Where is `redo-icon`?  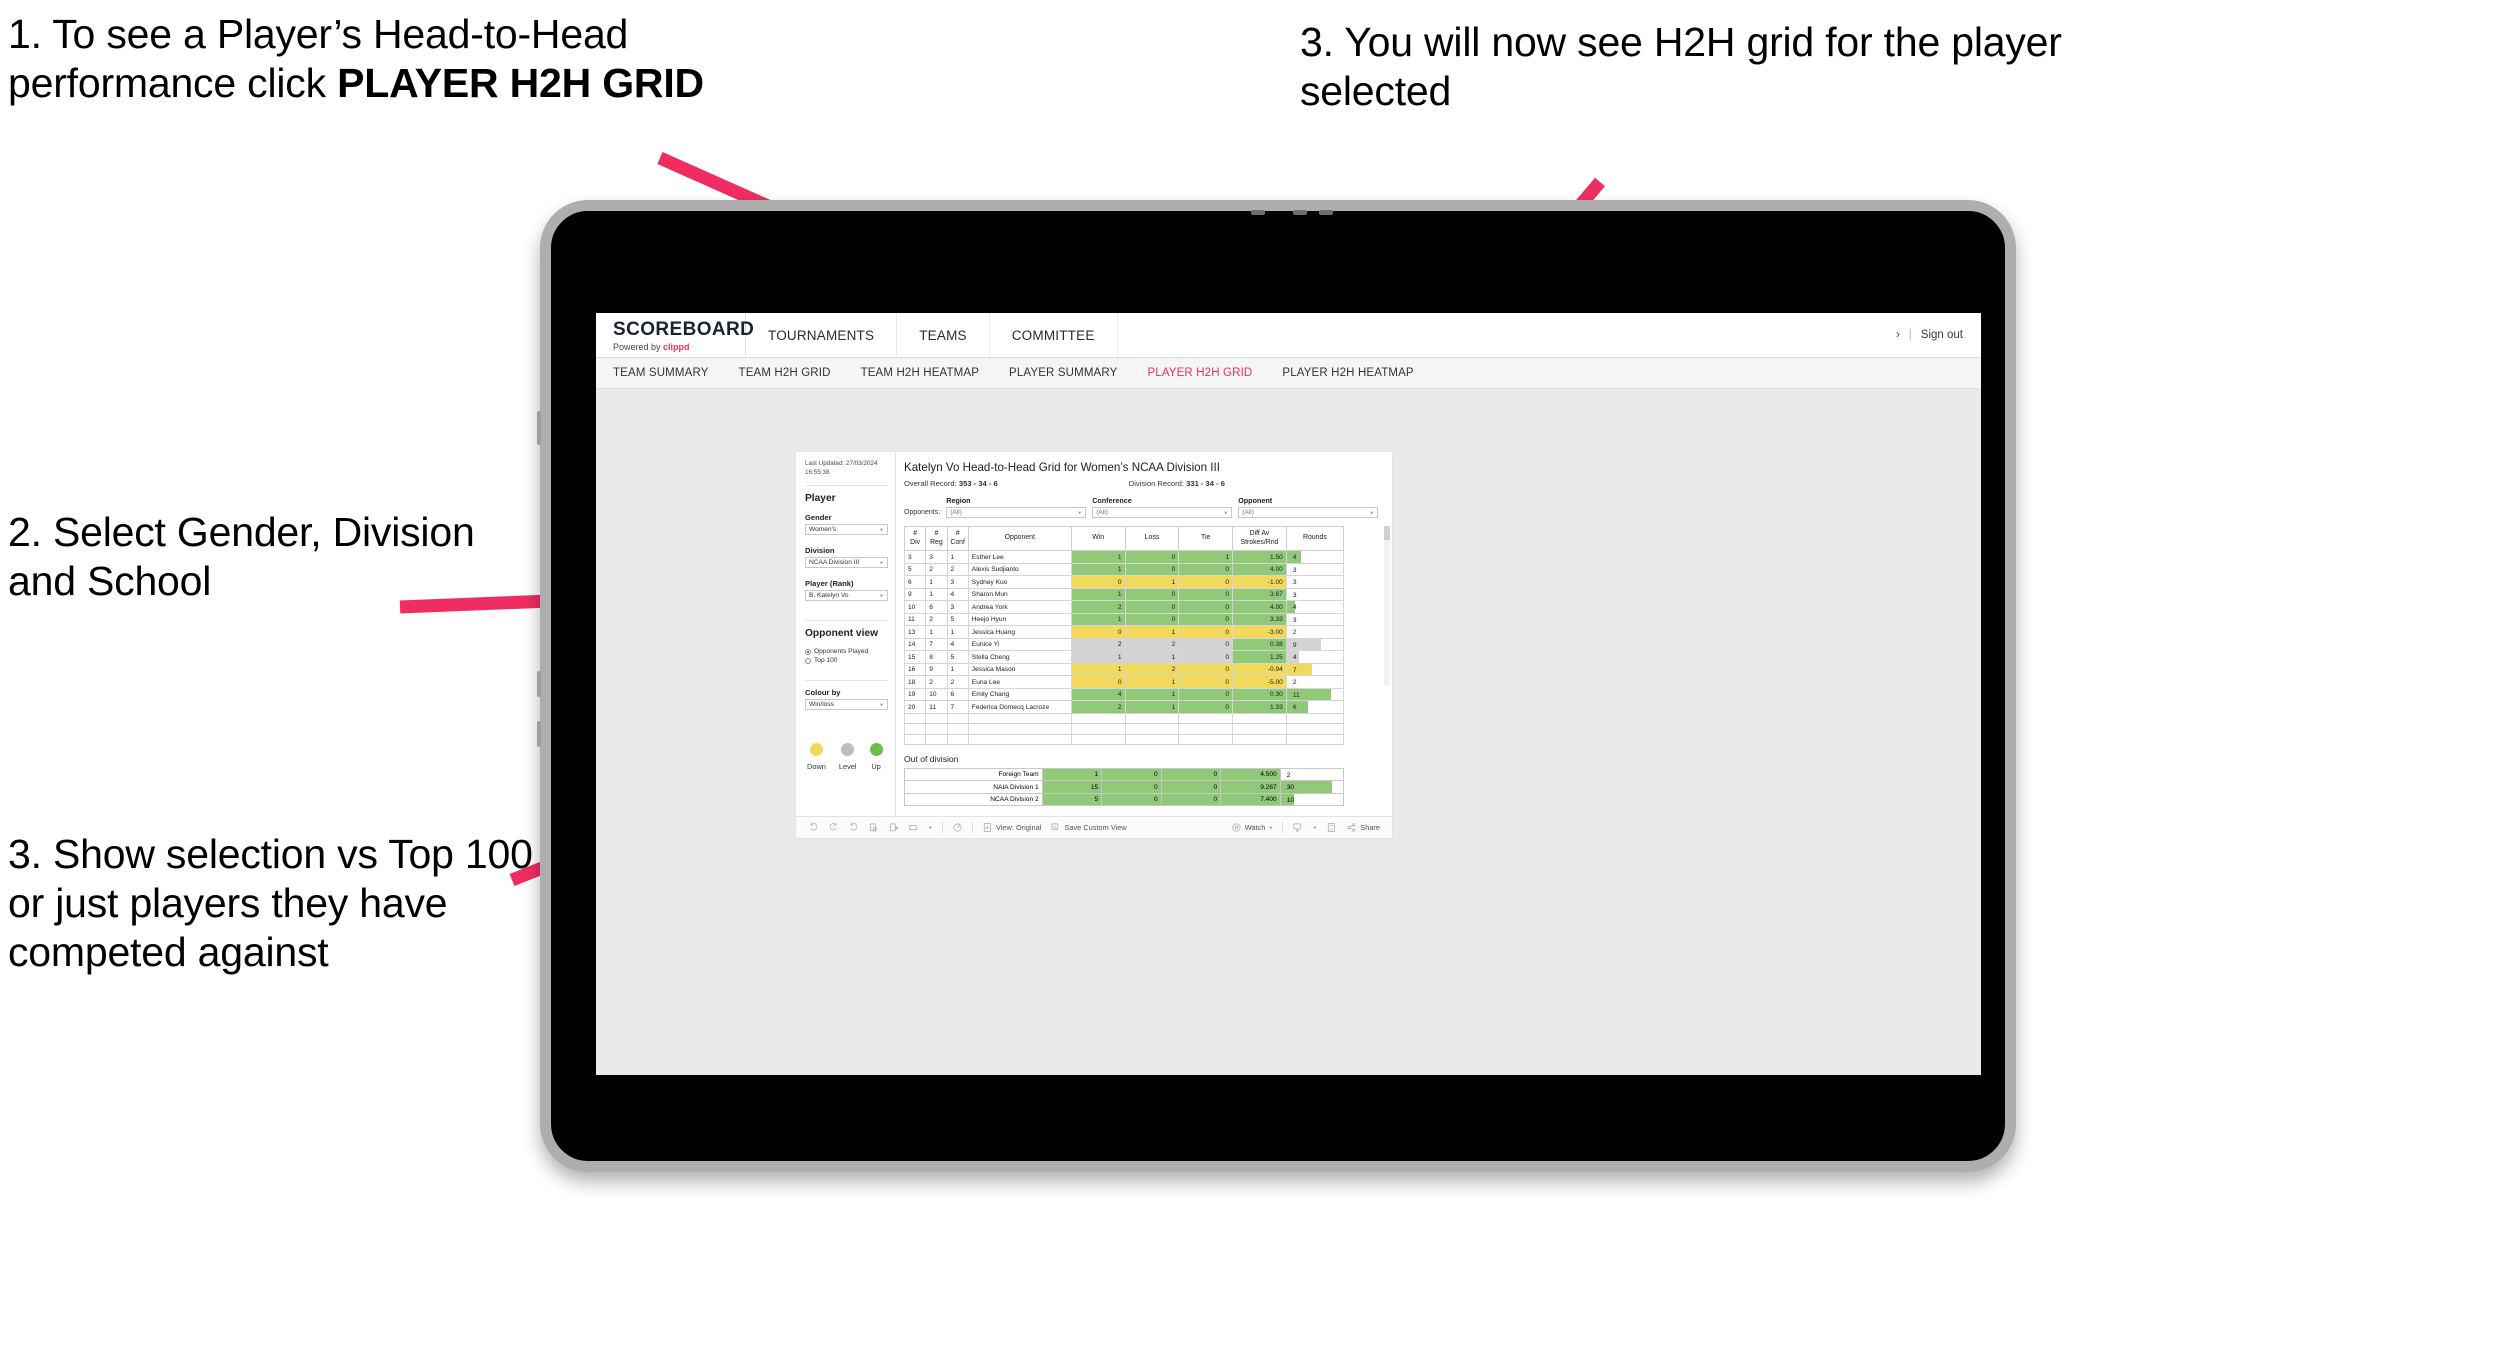
redo-icon is located at coordinates (833, 827).